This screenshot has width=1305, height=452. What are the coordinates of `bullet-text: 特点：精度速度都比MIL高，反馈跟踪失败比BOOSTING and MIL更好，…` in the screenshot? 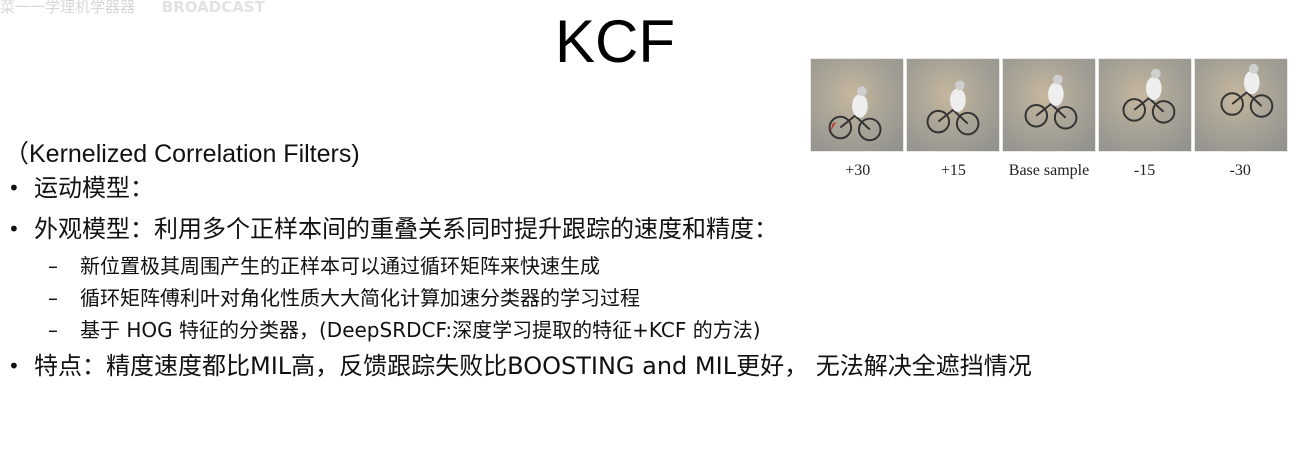 It's located at (533, 366).